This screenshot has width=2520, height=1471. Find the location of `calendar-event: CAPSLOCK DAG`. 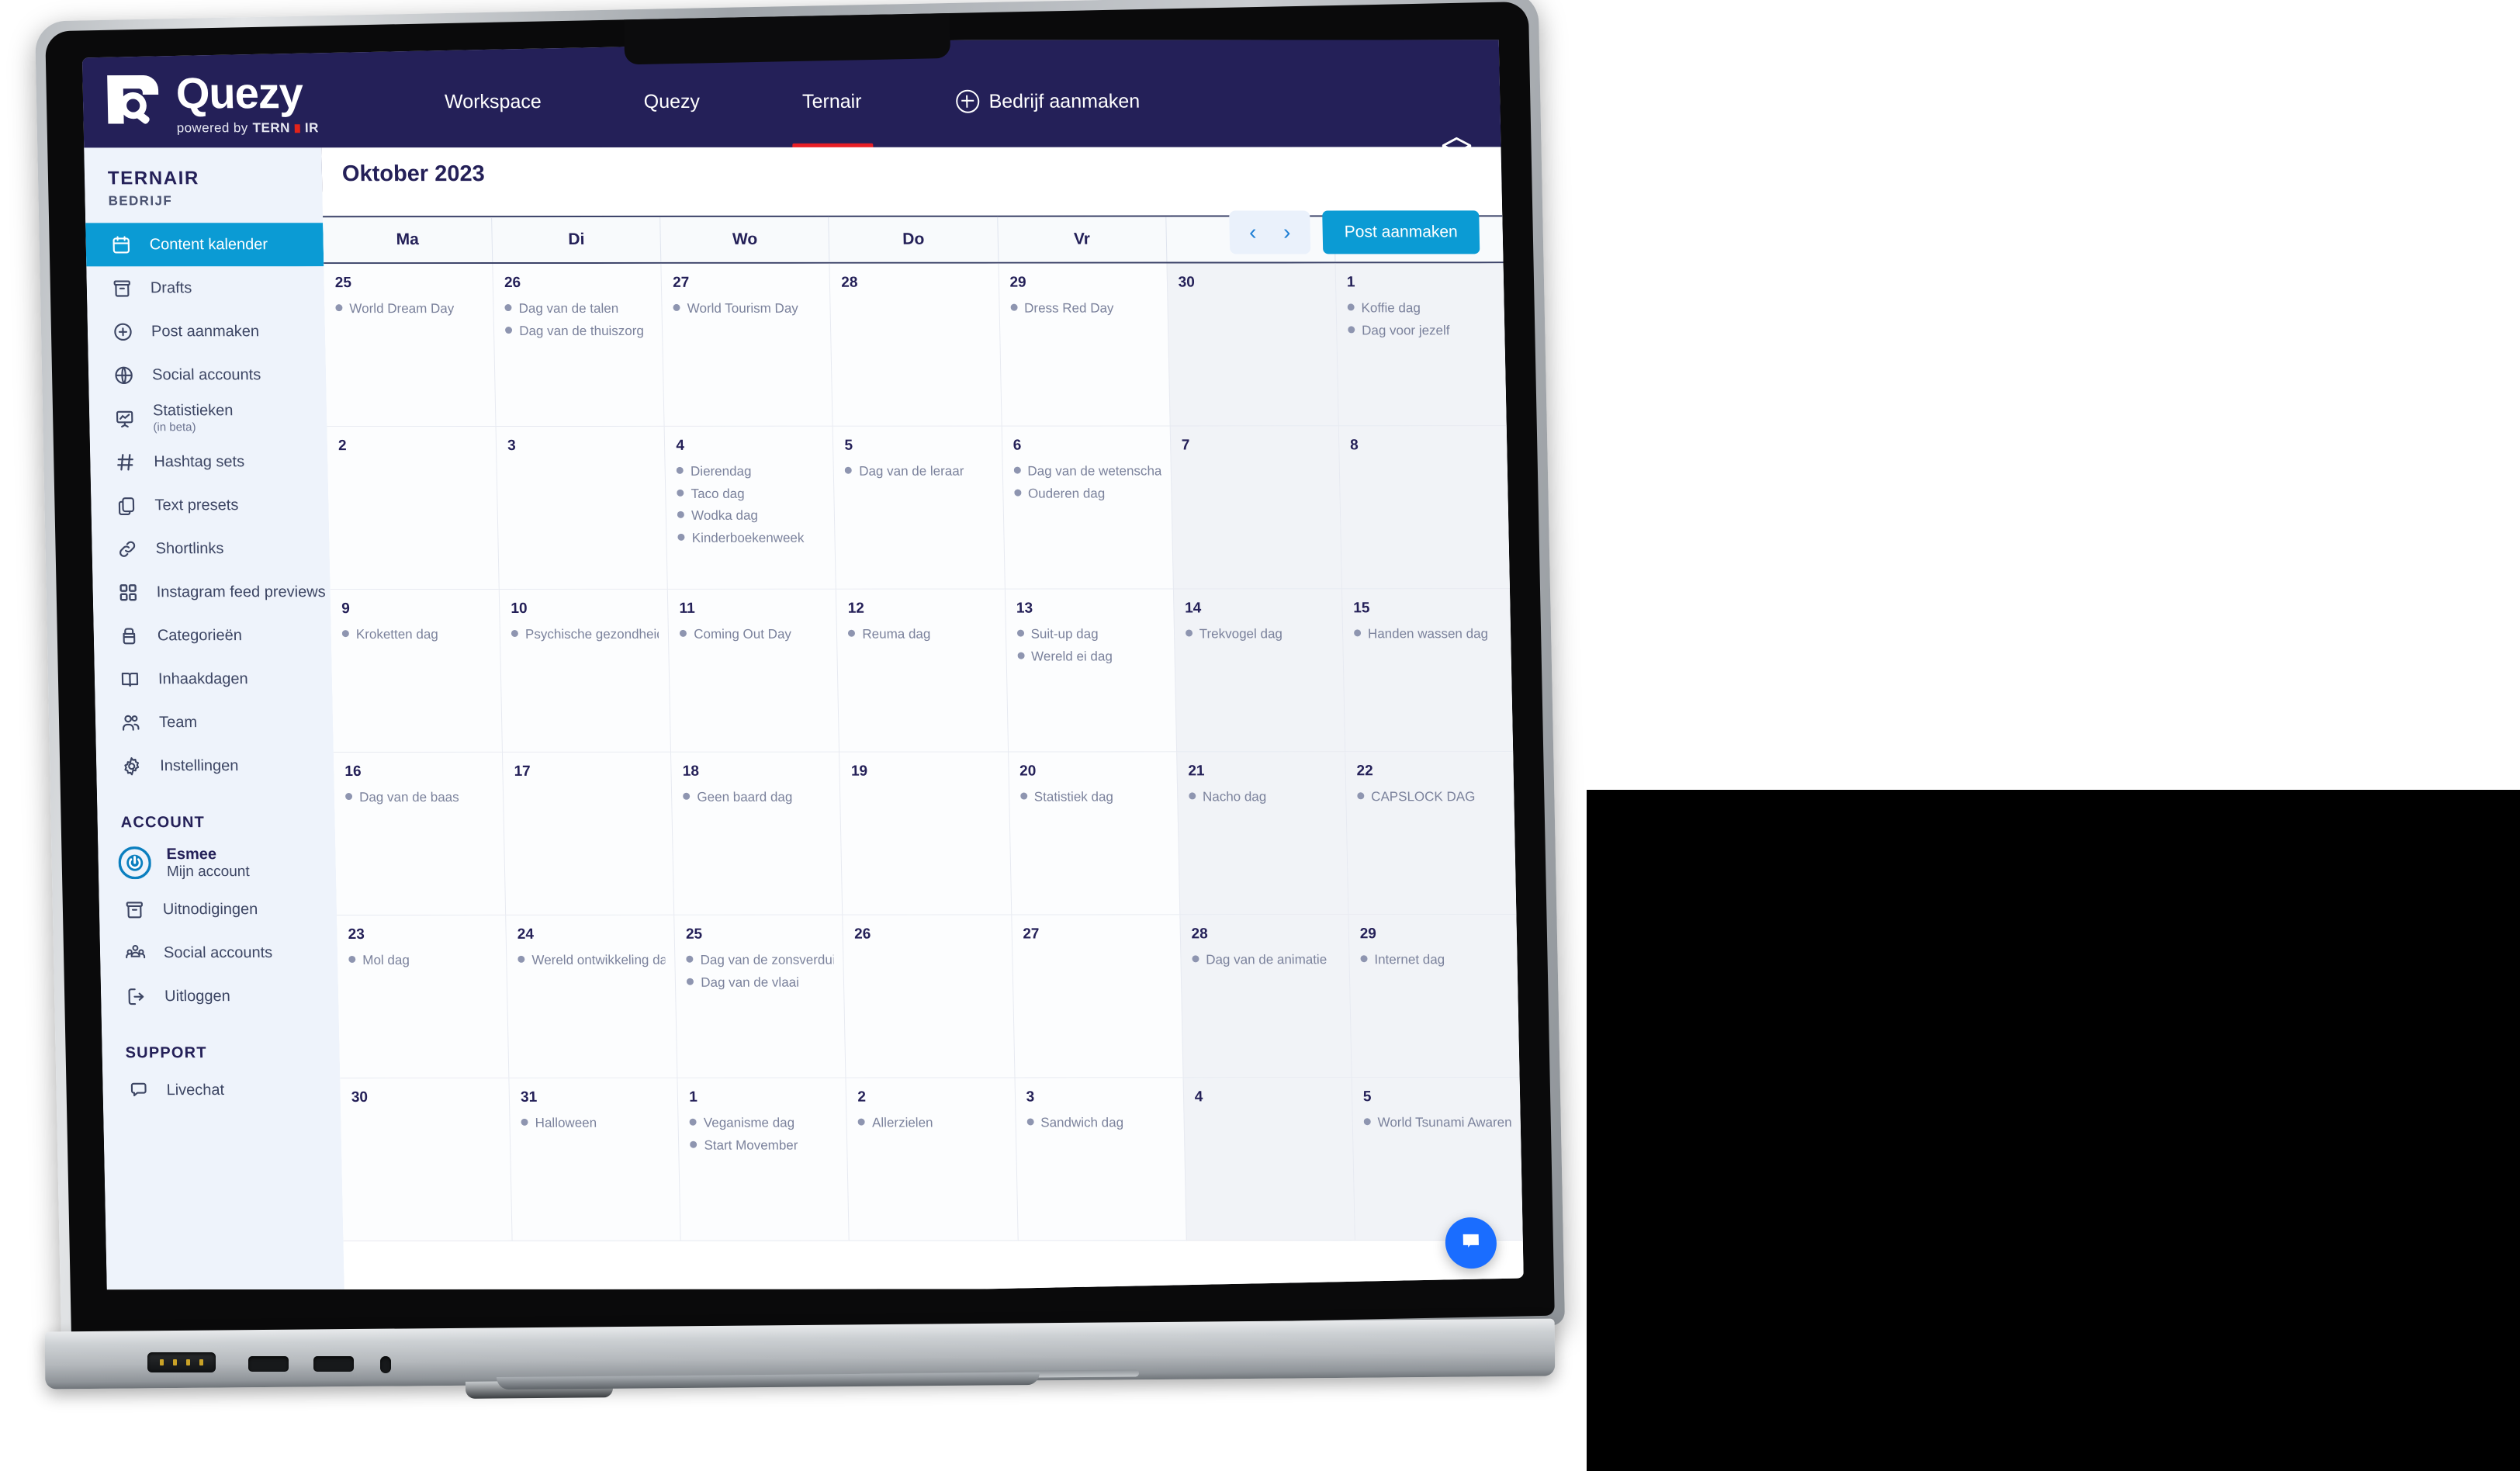

calendar-event: CAPSLOCK DAG is located at coordinates (1431, 797).